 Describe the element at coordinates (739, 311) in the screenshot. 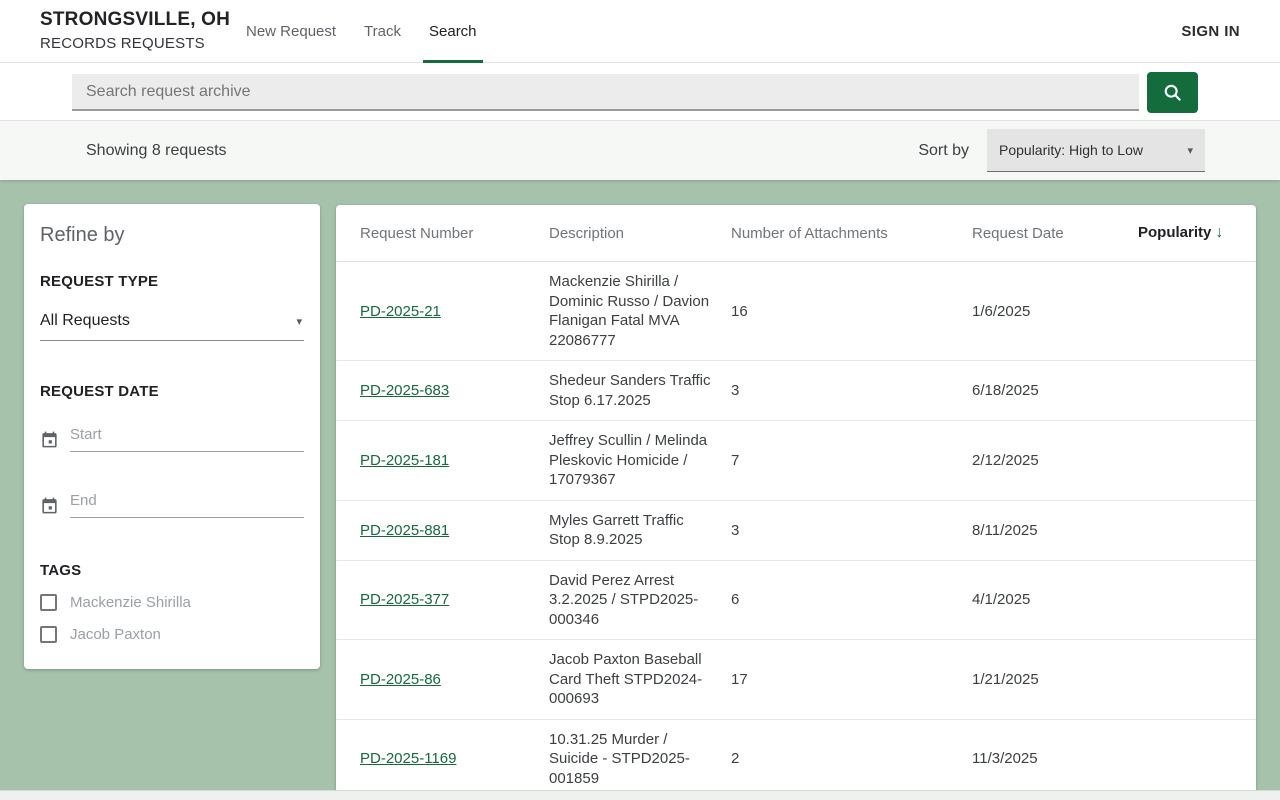

I see `attachment-count: 16` at that location.